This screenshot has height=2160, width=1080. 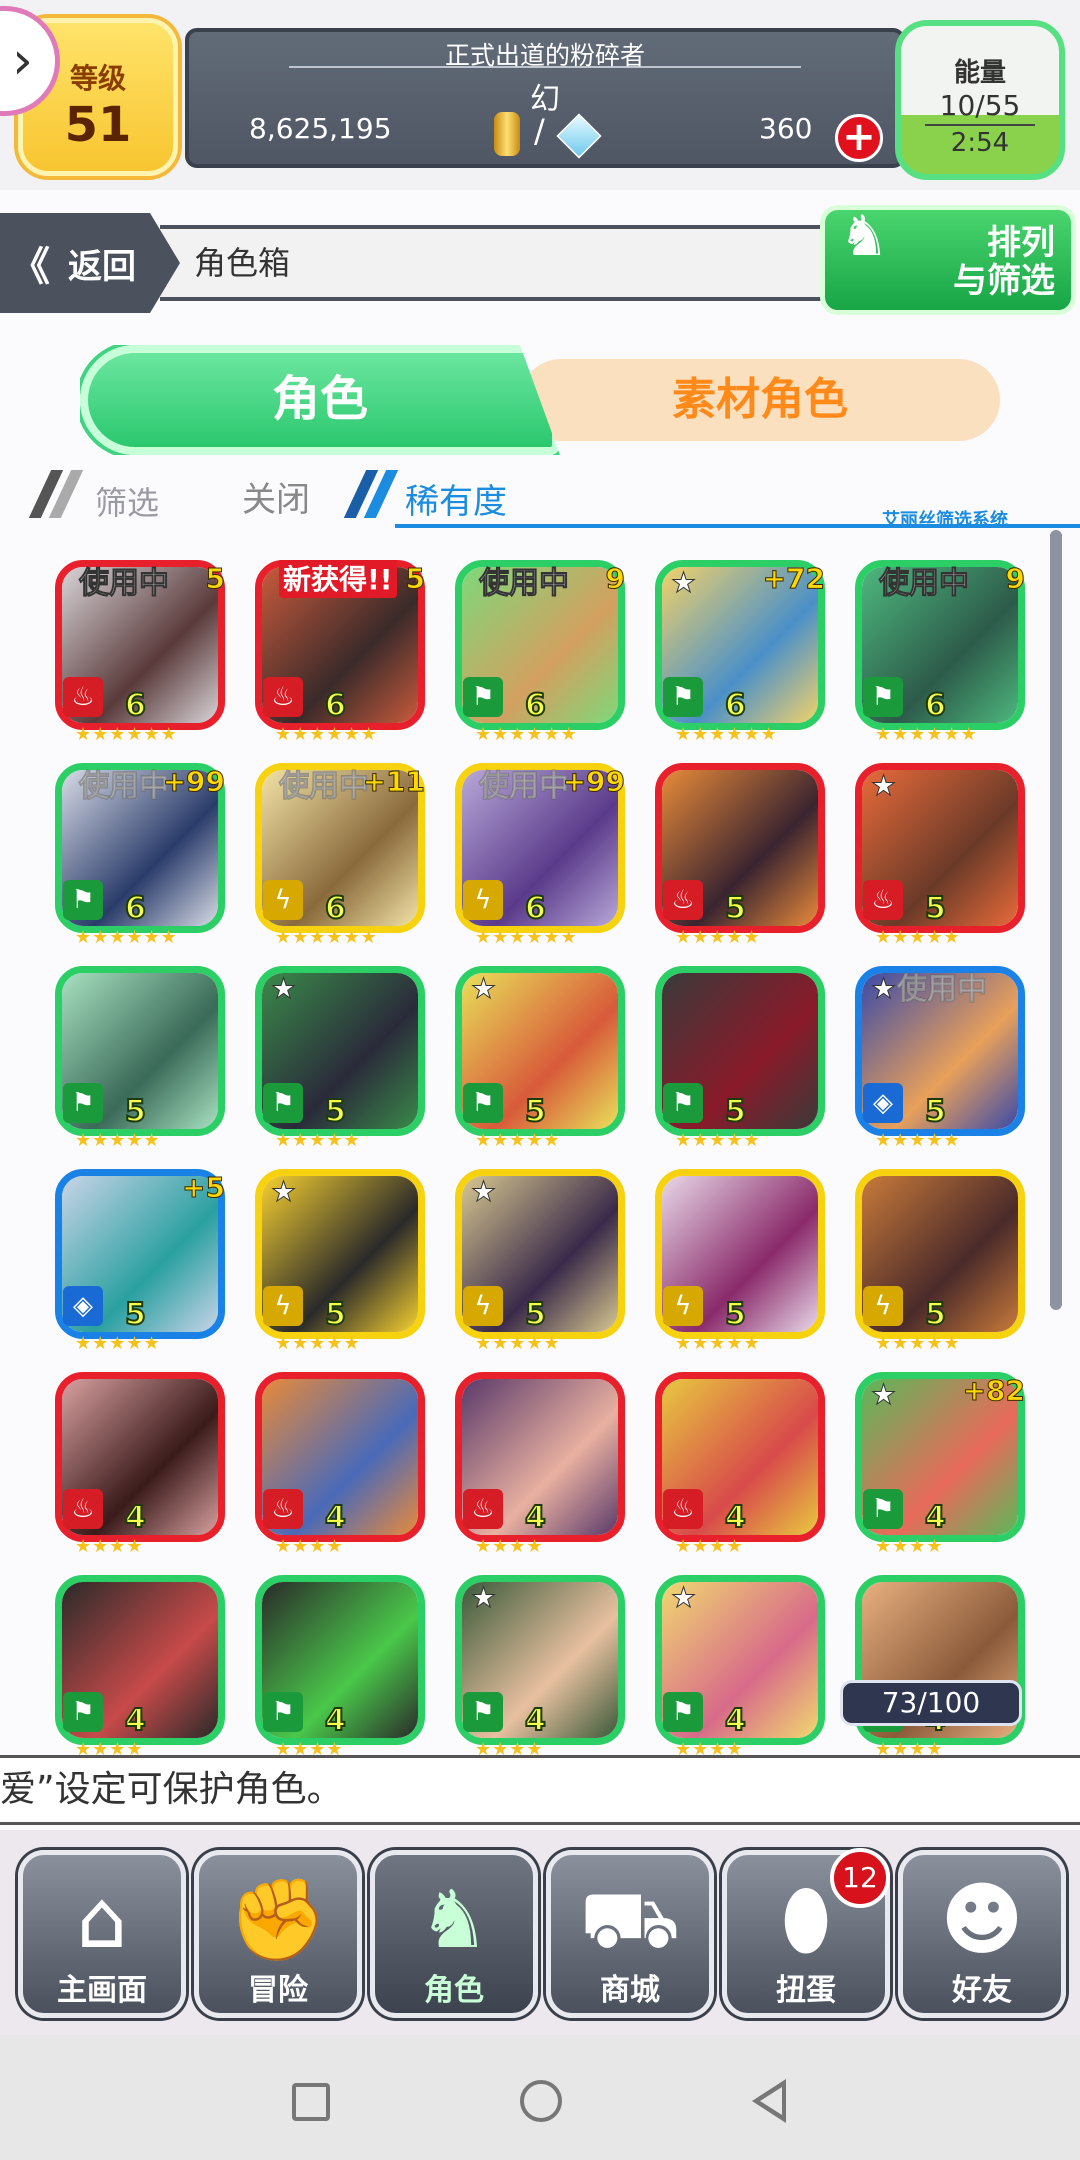 What do you see at coordinates (507, 134) in the screenshot?
I see `coin-icon` at bounding box center [507, 134].